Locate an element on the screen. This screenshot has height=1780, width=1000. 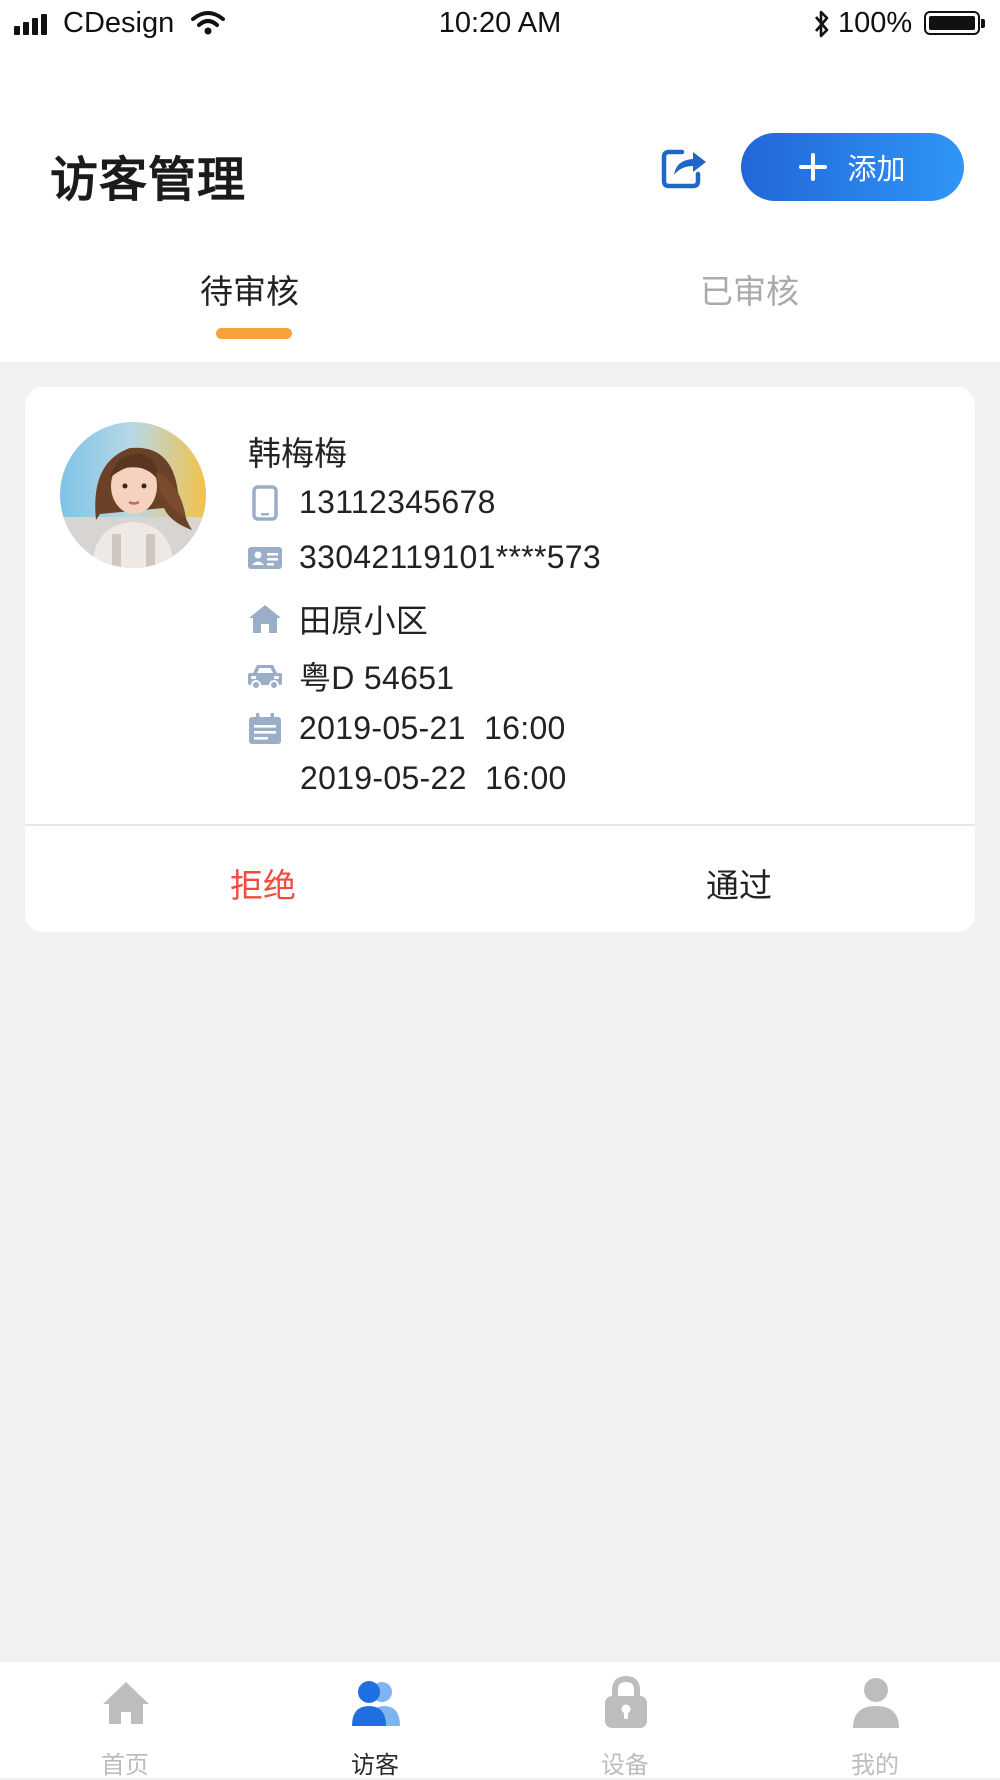
bottom-nav: 首页 访客 设备 我的 is located at coordinates (500, 1720).